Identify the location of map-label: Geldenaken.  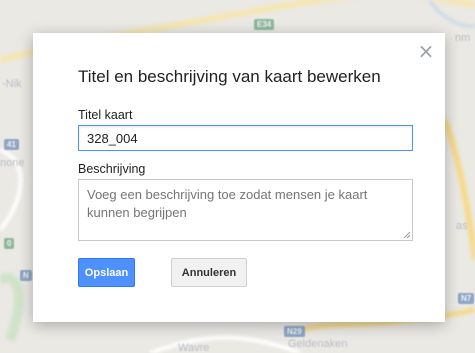
(318, 344).